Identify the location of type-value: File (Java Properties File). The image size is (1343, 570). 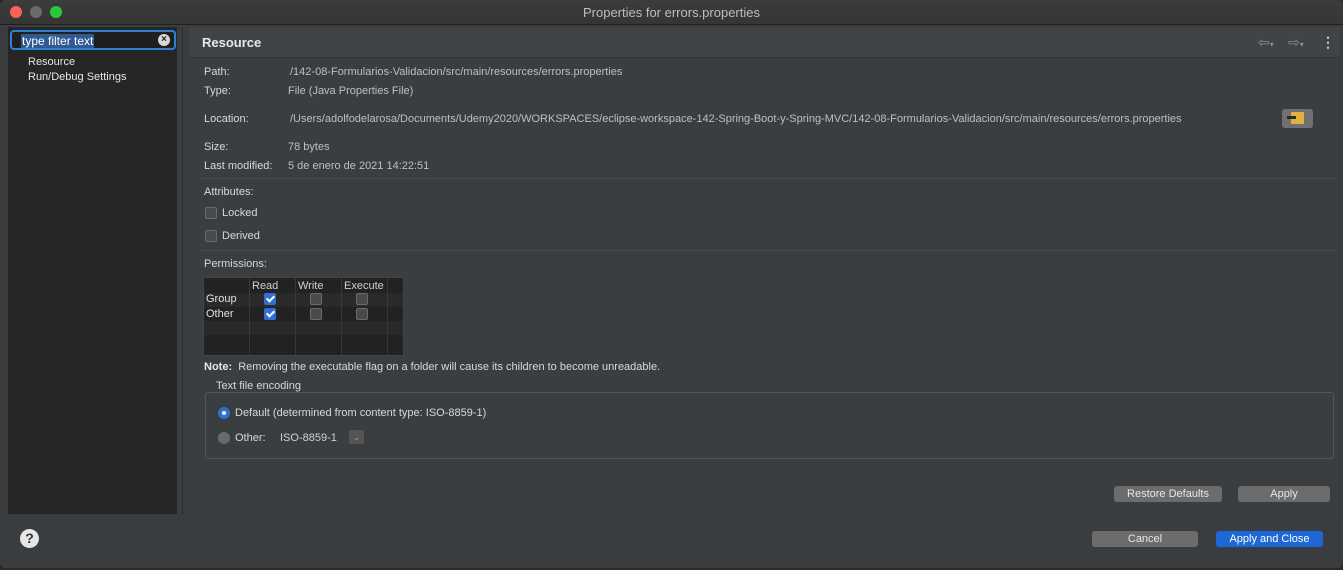
(351, 91).